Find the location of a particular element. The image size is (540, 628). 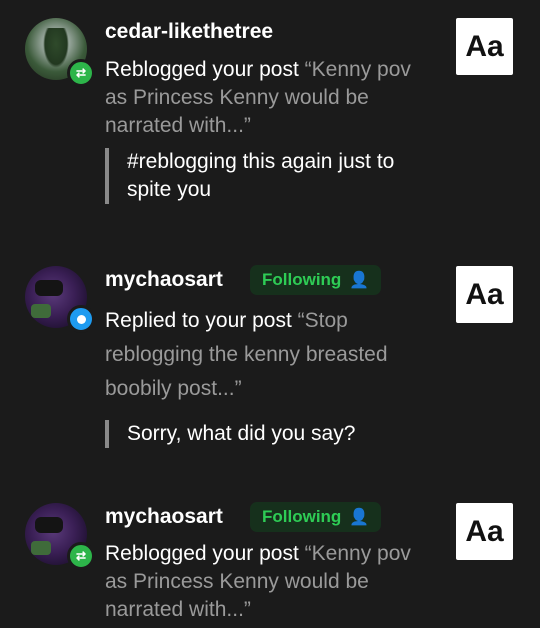

reblog-comment: #reblogging this again just to spite you is located at coordinates (266, 176).